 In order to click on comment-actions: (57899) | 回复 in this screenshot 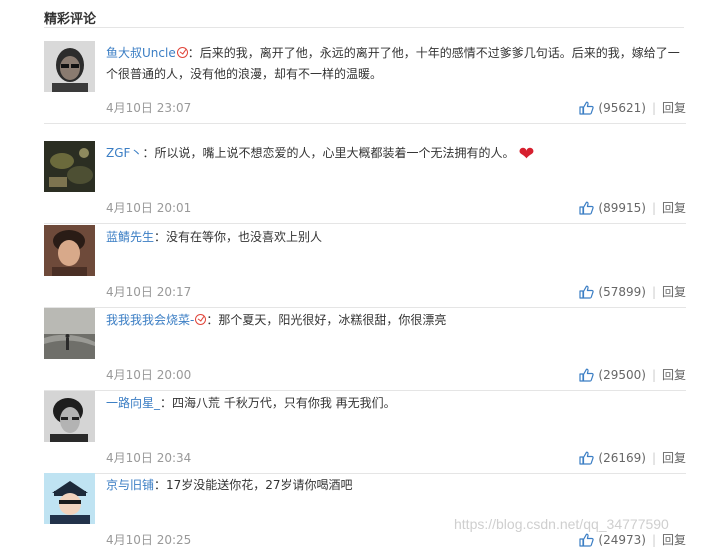, I will do `click(632, 292)`.